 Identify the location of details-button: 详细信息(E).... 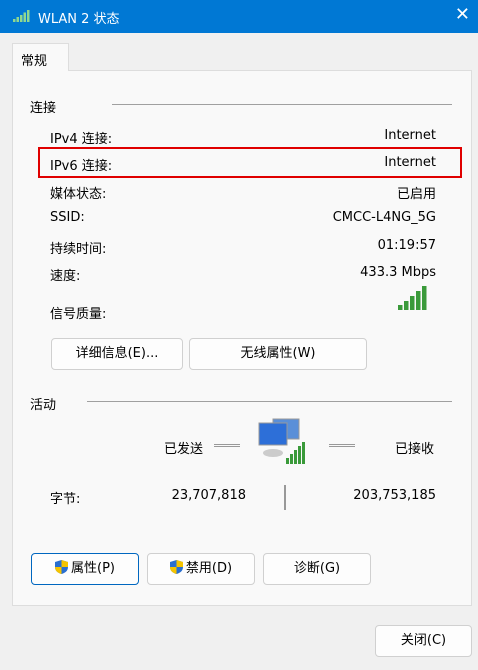
(117, 354).